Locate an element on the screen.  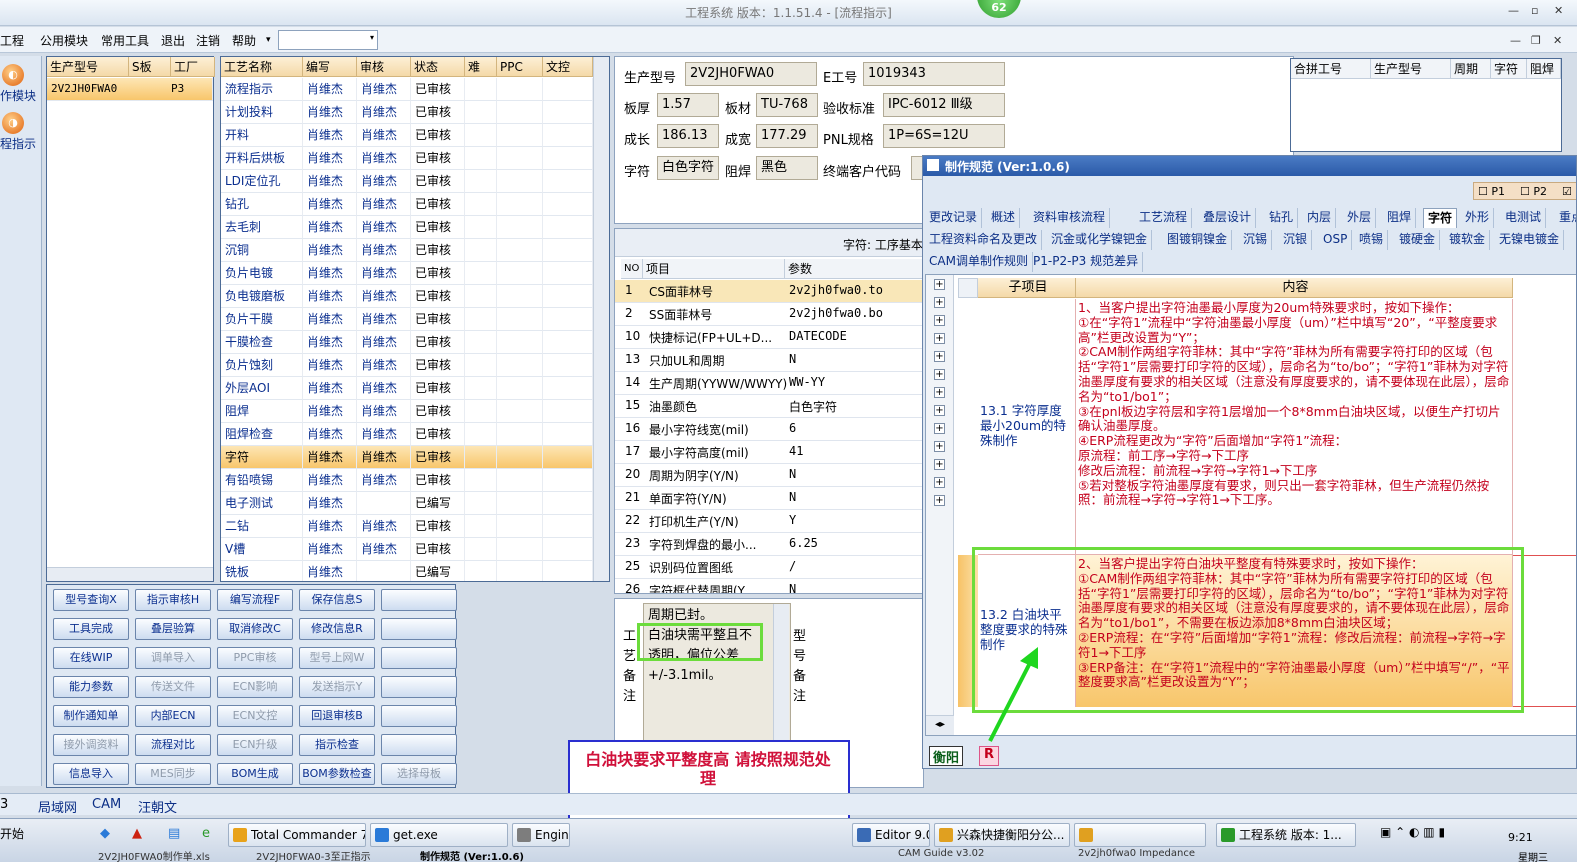
param-row: 17 最小字符高度(mil) 41 is located at coordinates (769, 452).